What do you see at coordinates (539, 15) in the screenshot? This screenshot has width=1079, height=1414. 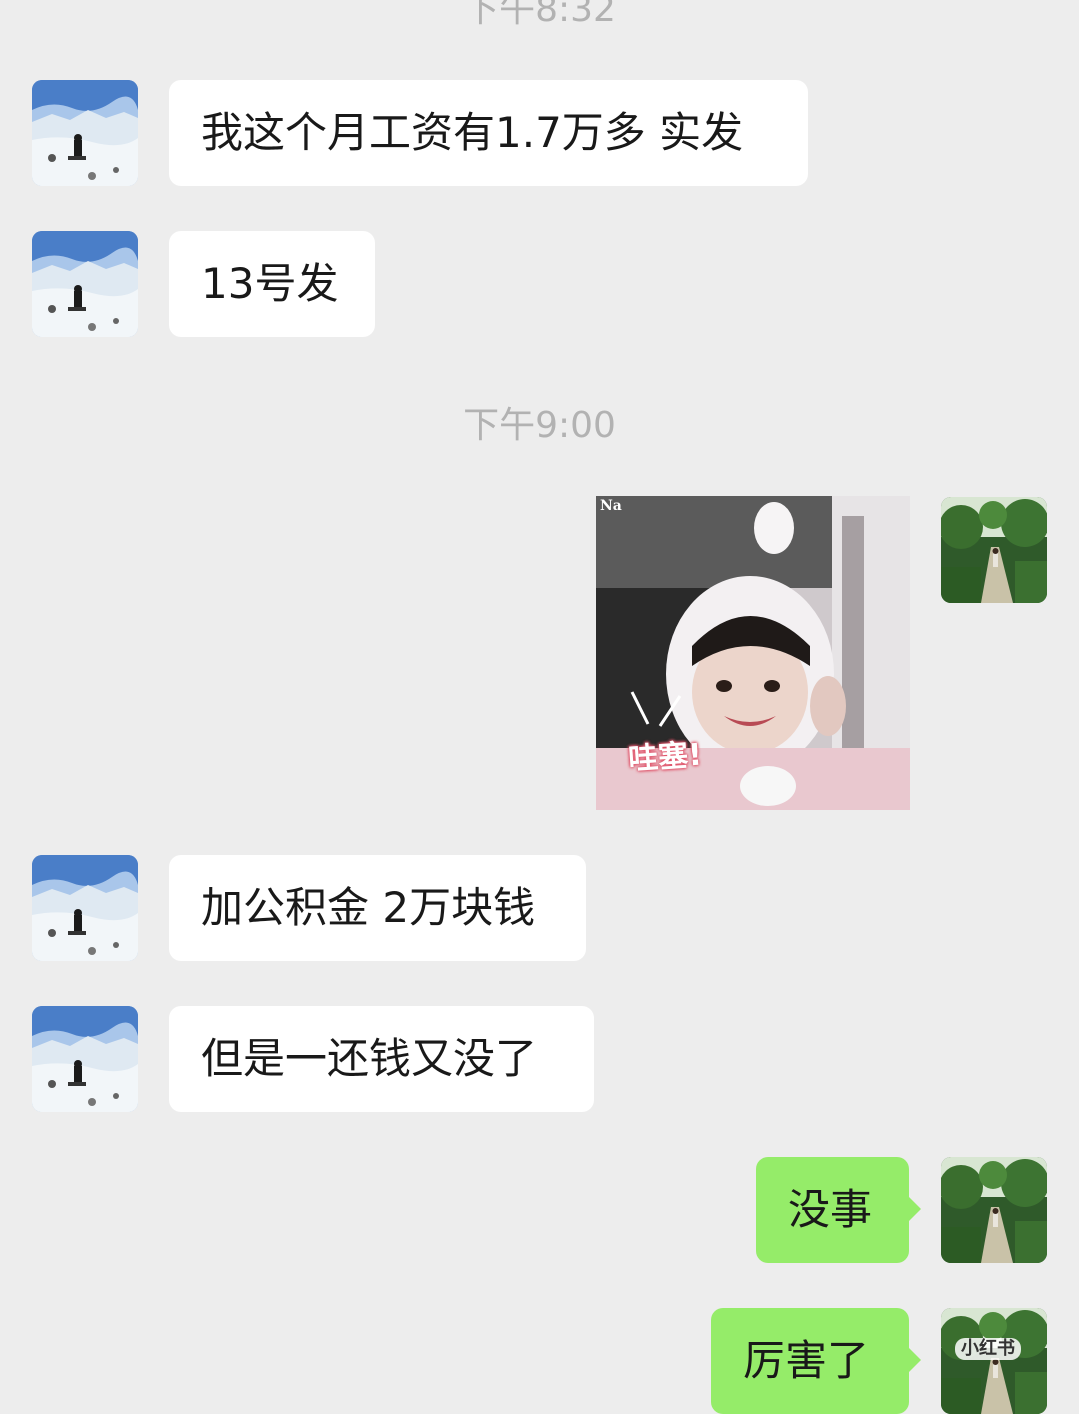 I see `timestamp-832: 下午8:32` at bounding box center [539, 15].